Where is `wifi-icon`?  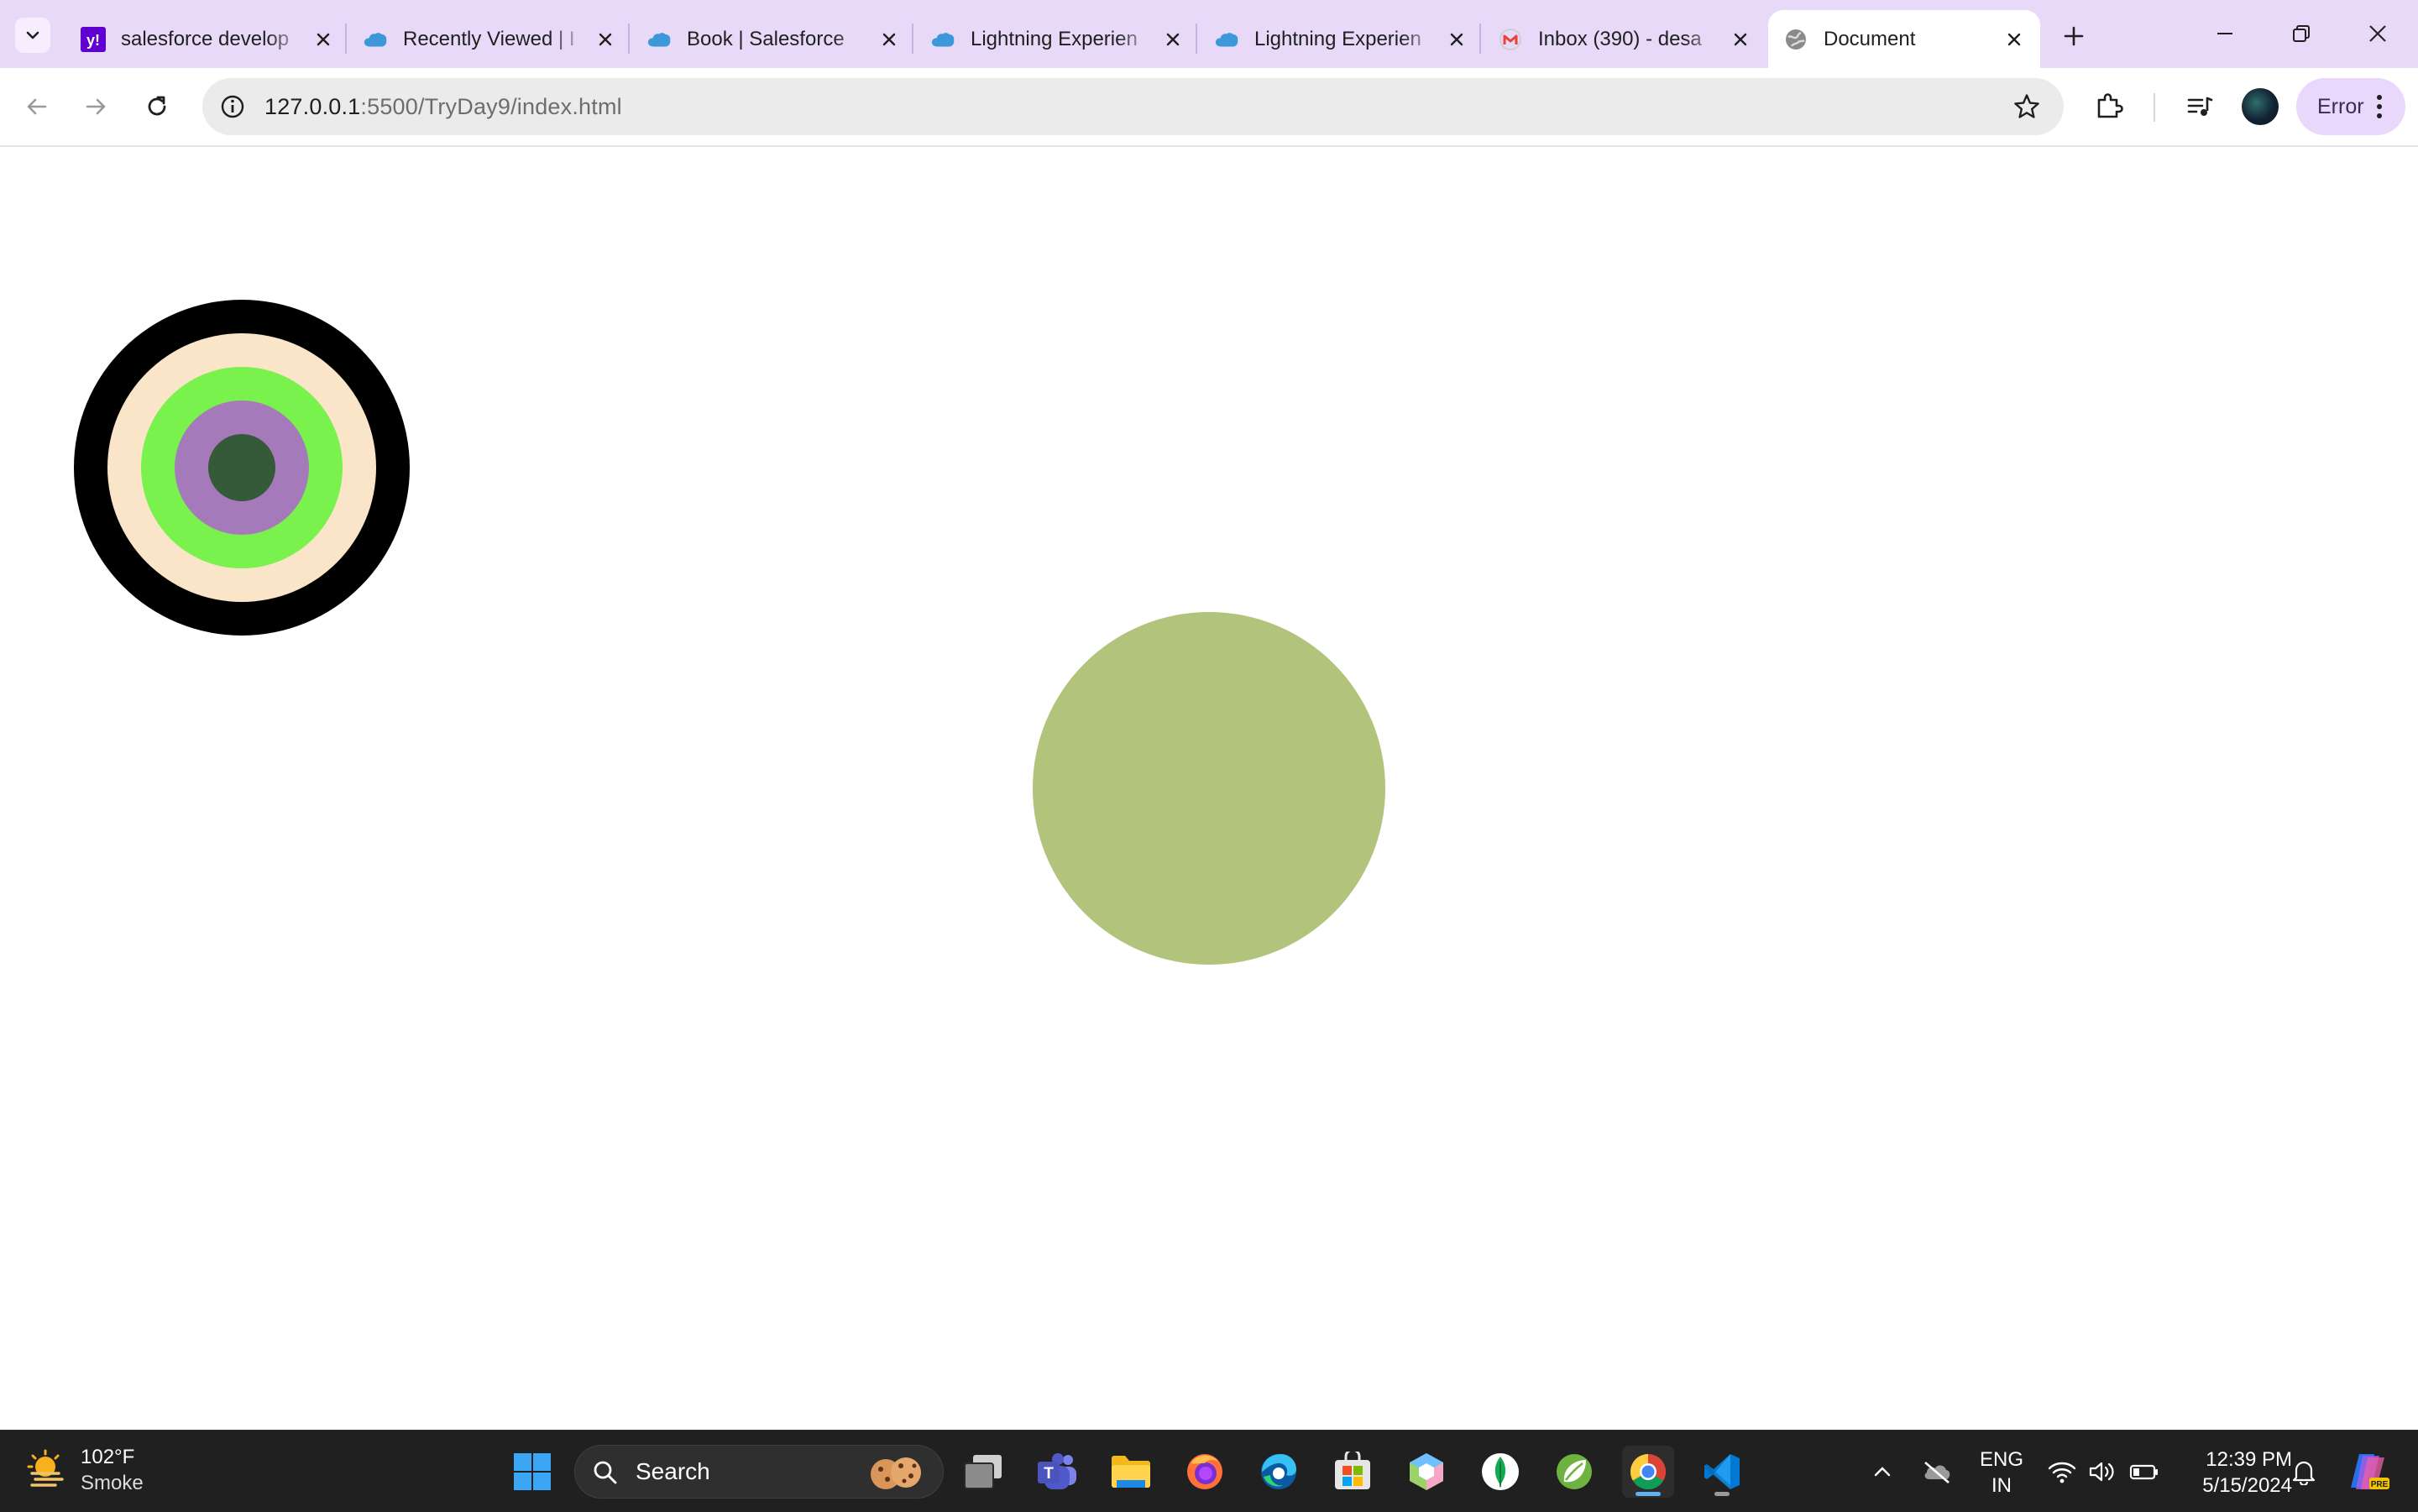 wifi-icon is located at coordinates (2062, 1472).